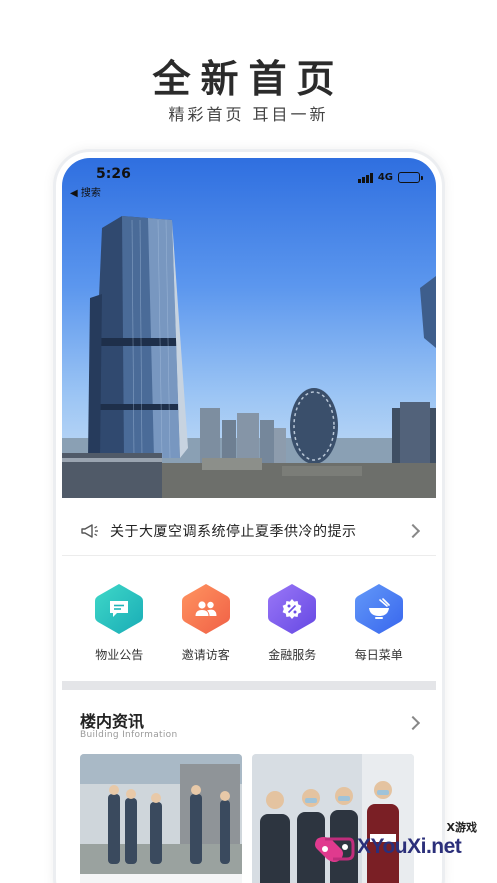  I want to click on news-card, so click(161, 818).